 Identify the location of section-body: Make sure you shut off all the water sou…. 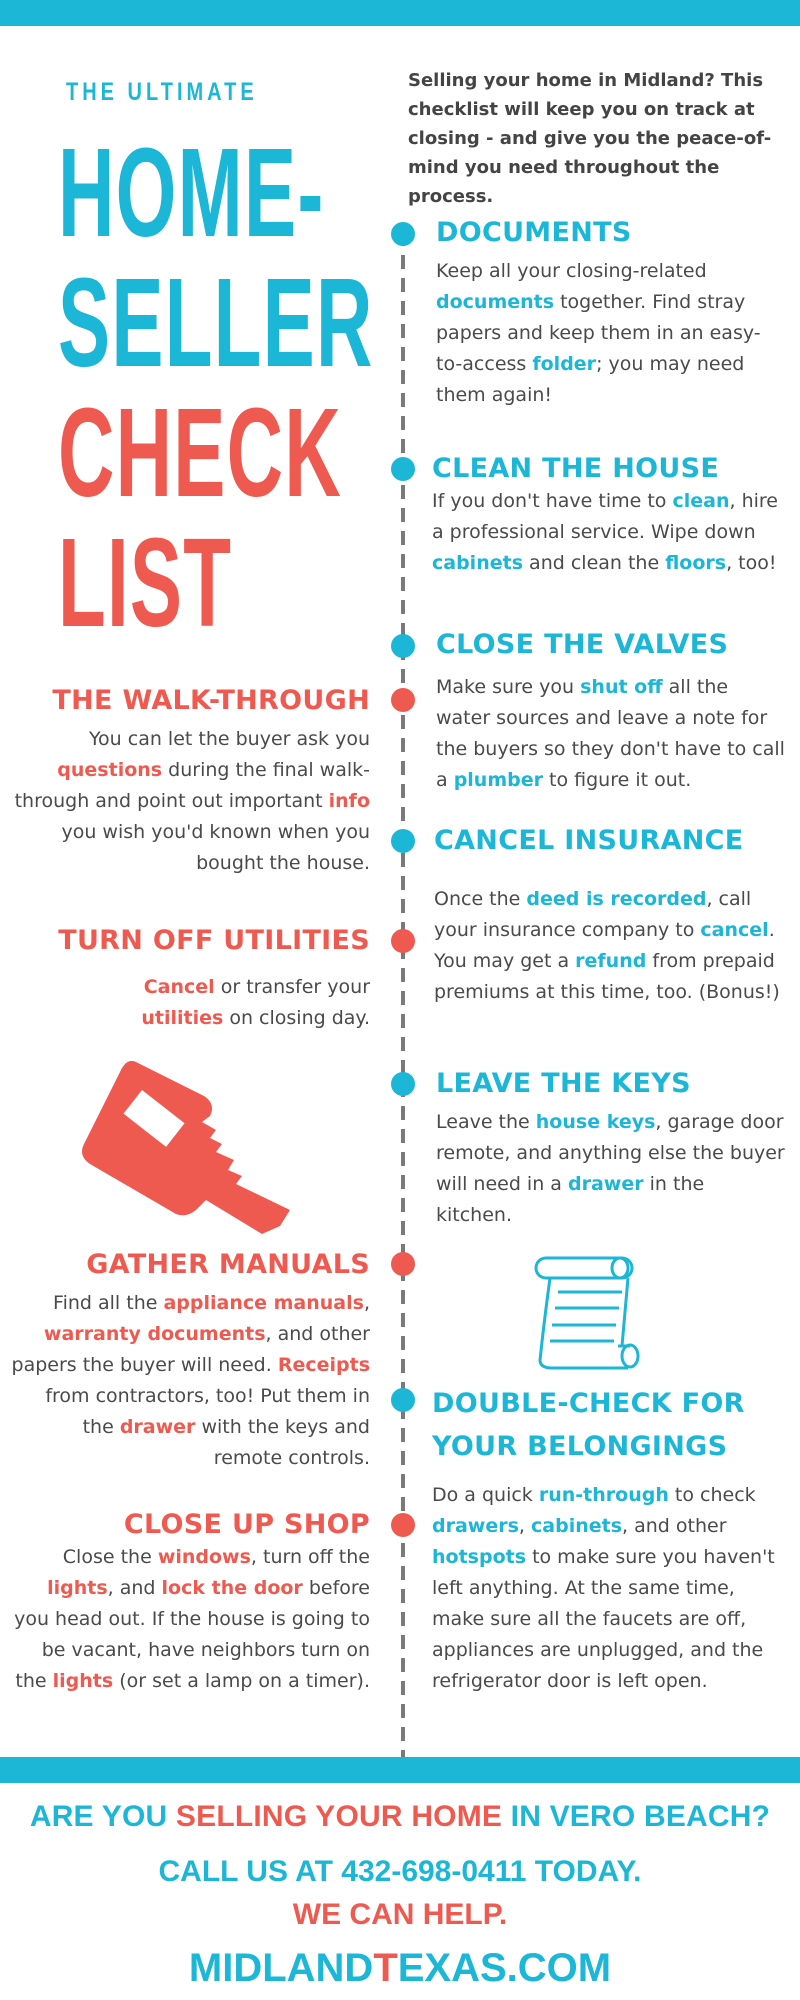
(611, 734).